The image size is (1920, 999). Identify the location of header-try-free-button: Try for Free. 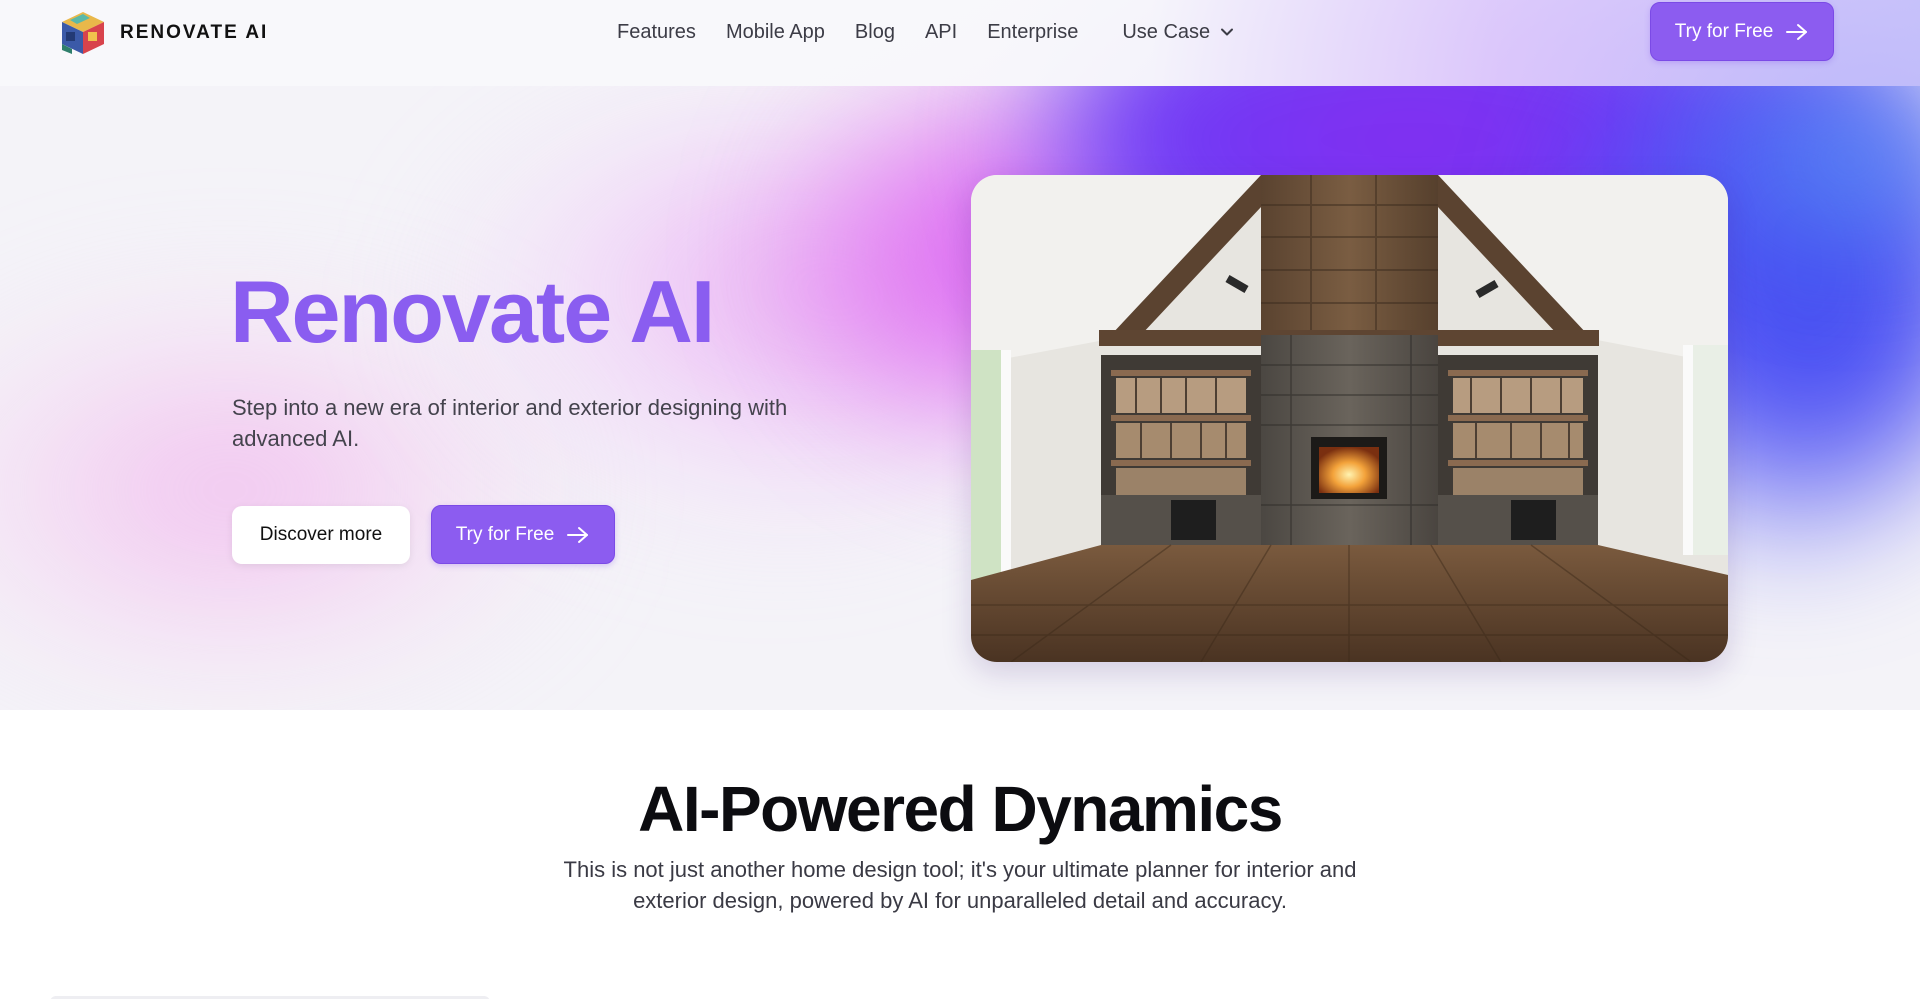
(1742, 31).